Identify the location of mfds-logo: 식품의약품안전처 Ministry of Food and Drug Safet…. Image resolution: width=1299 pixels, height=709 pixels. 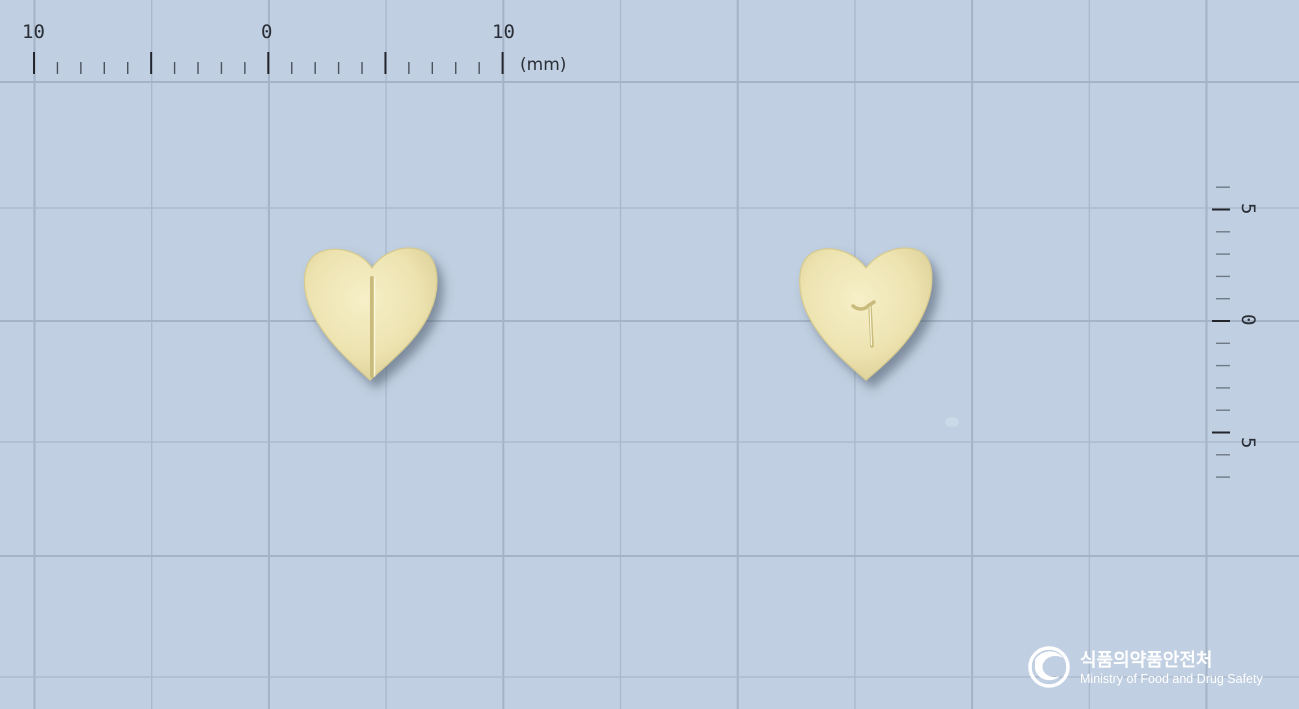
(1145, 667).